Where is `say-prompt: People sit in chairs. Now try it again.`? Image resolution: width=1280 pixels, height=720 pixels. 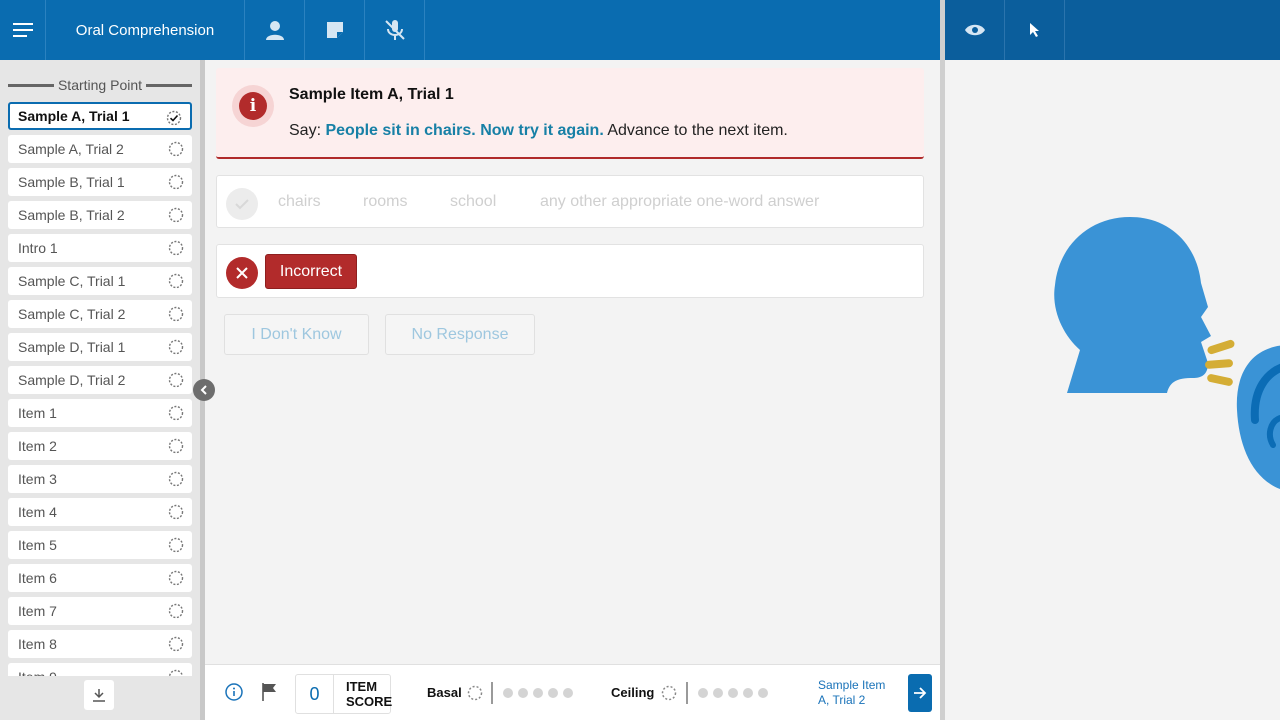 say-prompt: People sit in chairs. Now try it again. is located at coordinates (464, 130).